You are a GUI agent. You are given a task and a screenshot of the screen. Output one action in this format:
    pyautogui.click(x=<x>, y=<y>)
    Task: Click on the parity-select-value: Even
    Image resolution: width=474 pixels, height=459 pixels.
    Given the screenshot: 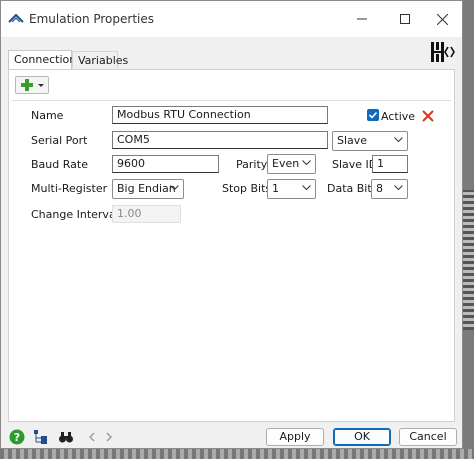 What is the action you would take?
    pyautogui.click(x=286, y=163)
    